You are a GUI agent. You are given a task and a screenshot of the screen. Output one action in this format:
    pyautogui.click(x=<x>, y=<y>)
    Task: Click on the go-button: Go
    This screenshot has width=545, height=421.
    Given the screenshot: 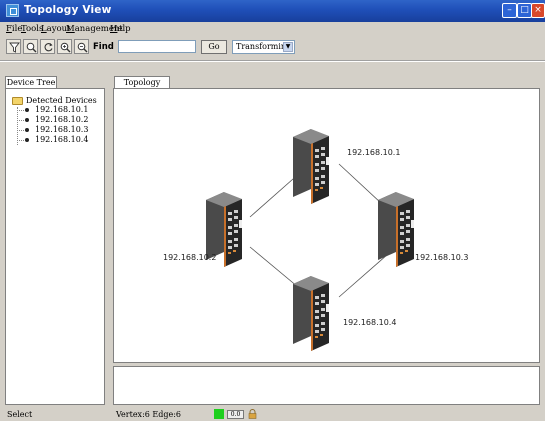 What is the action you would take?
    pyautogui.click(x=214, y=47)
    